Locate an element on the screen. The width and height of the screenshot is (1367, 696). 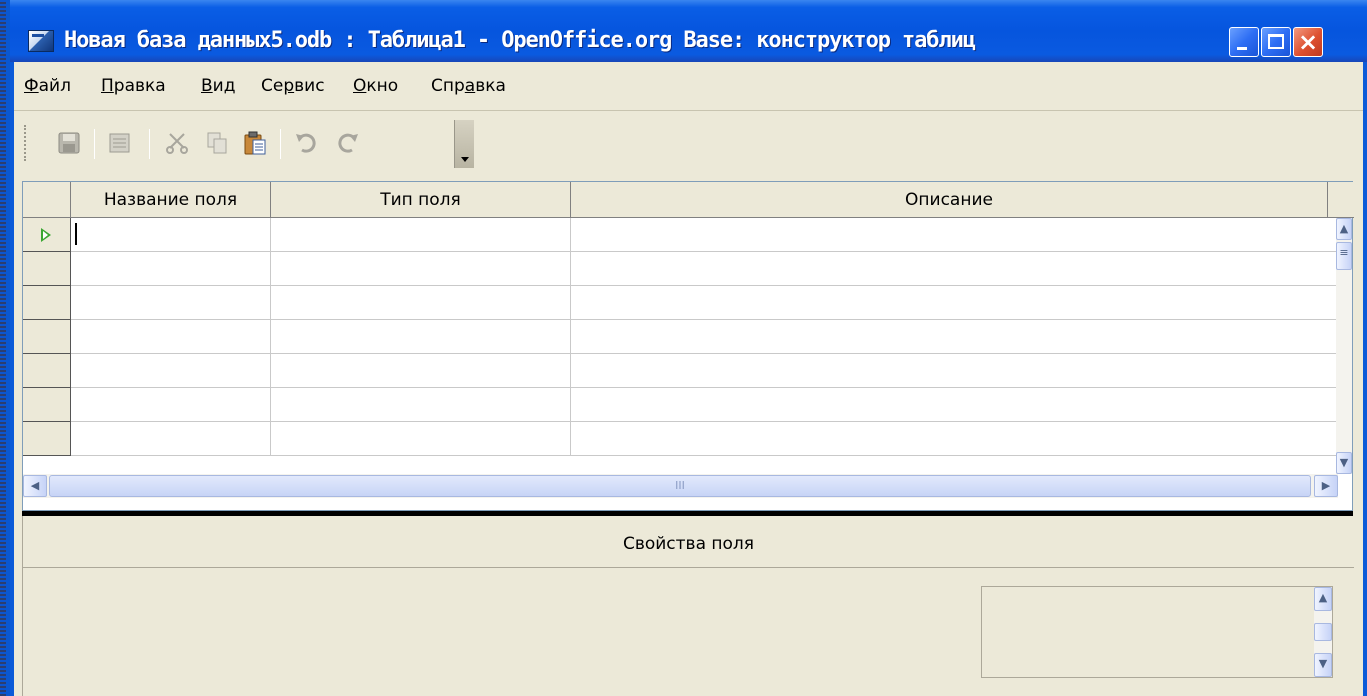
redo-icon is located at coordinates (347, 143).